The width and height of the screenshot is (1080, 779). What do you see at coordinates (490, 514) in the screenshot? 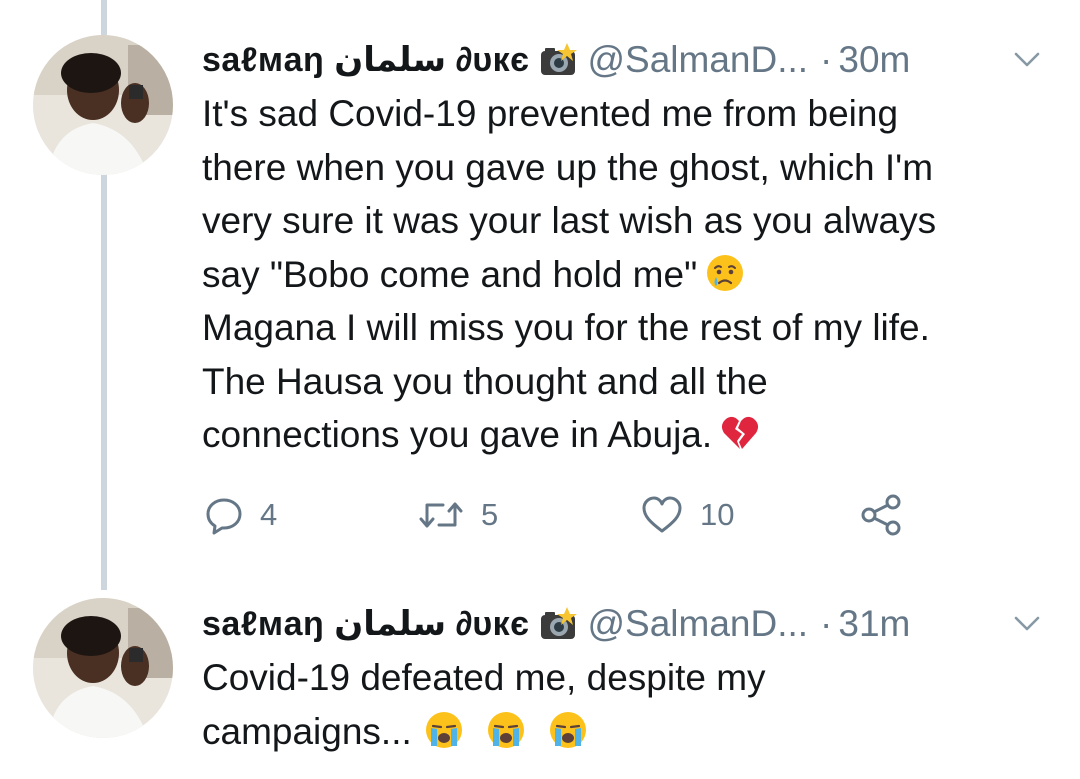
I see `retweet-count: 5` at bounding box center [490, 514].